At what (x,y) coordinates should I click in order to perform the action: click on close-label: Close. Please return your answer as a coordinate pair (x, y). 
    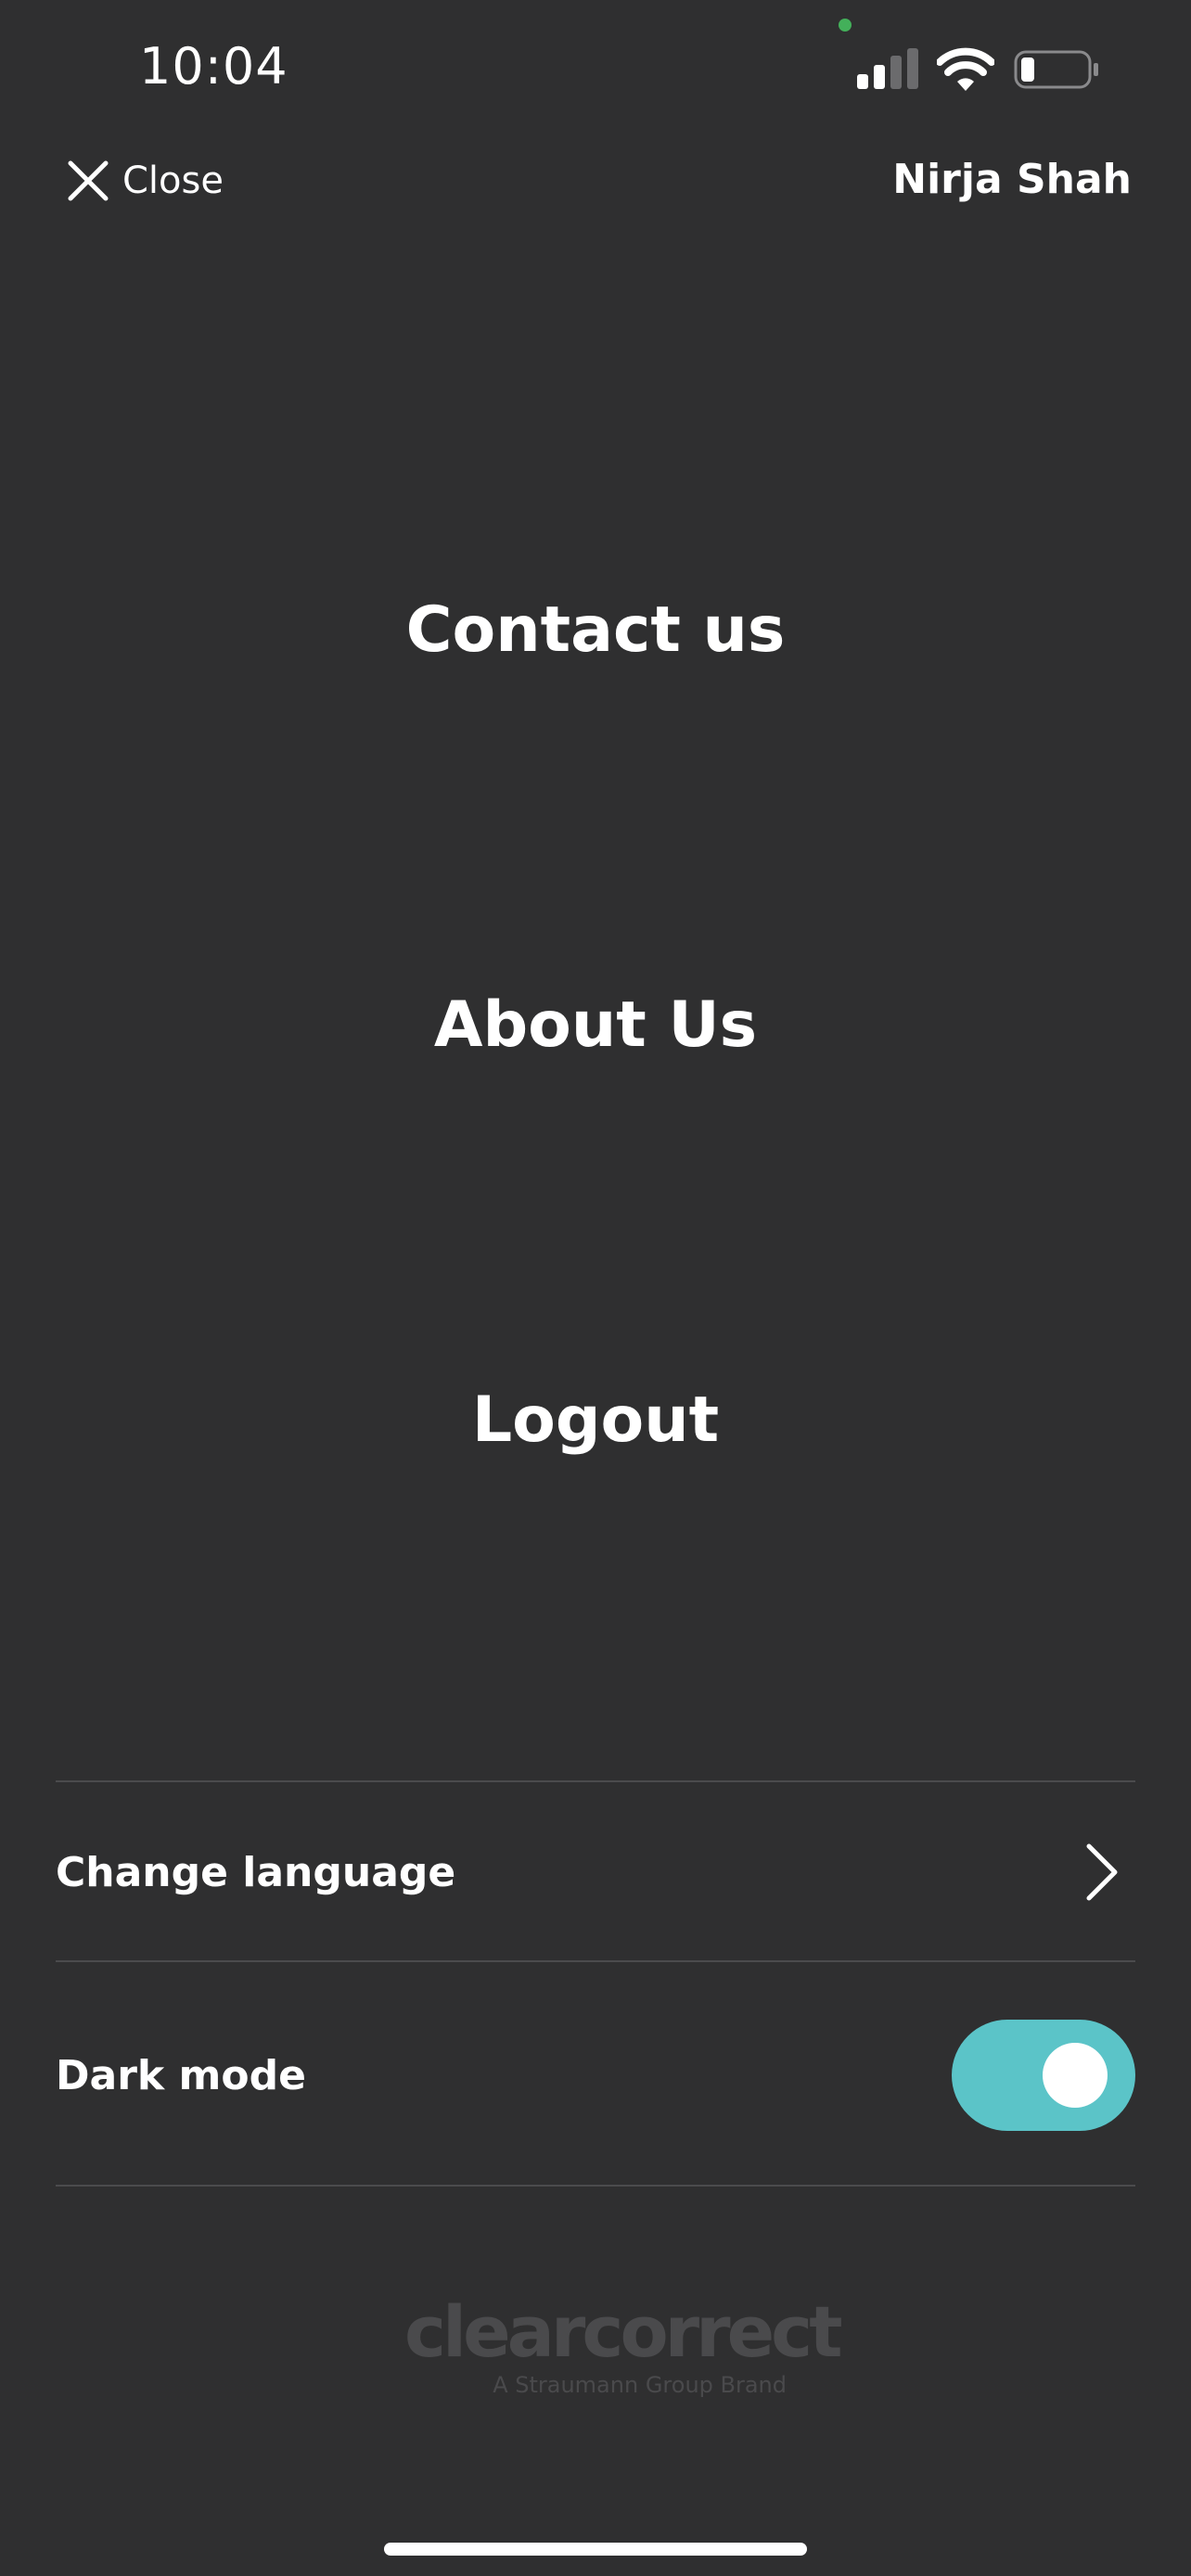
    Looking at the image, I should click on (173, 181).